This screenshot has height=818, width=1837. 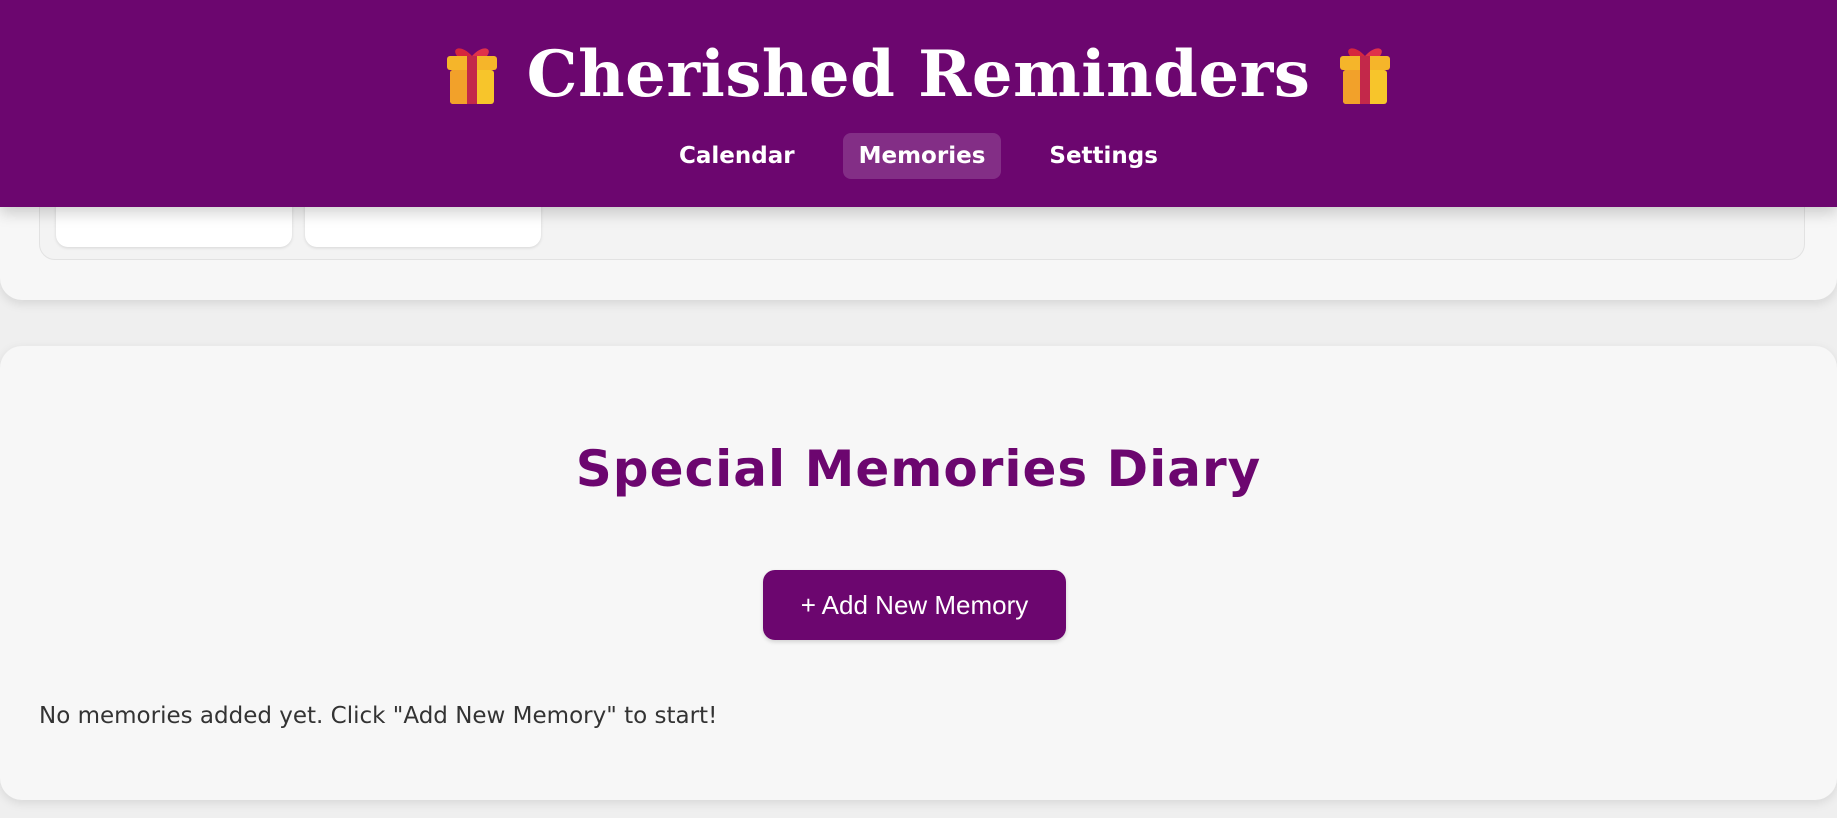 I want to click on app-title: Cherished Reminders, so click(x=918, y=74).